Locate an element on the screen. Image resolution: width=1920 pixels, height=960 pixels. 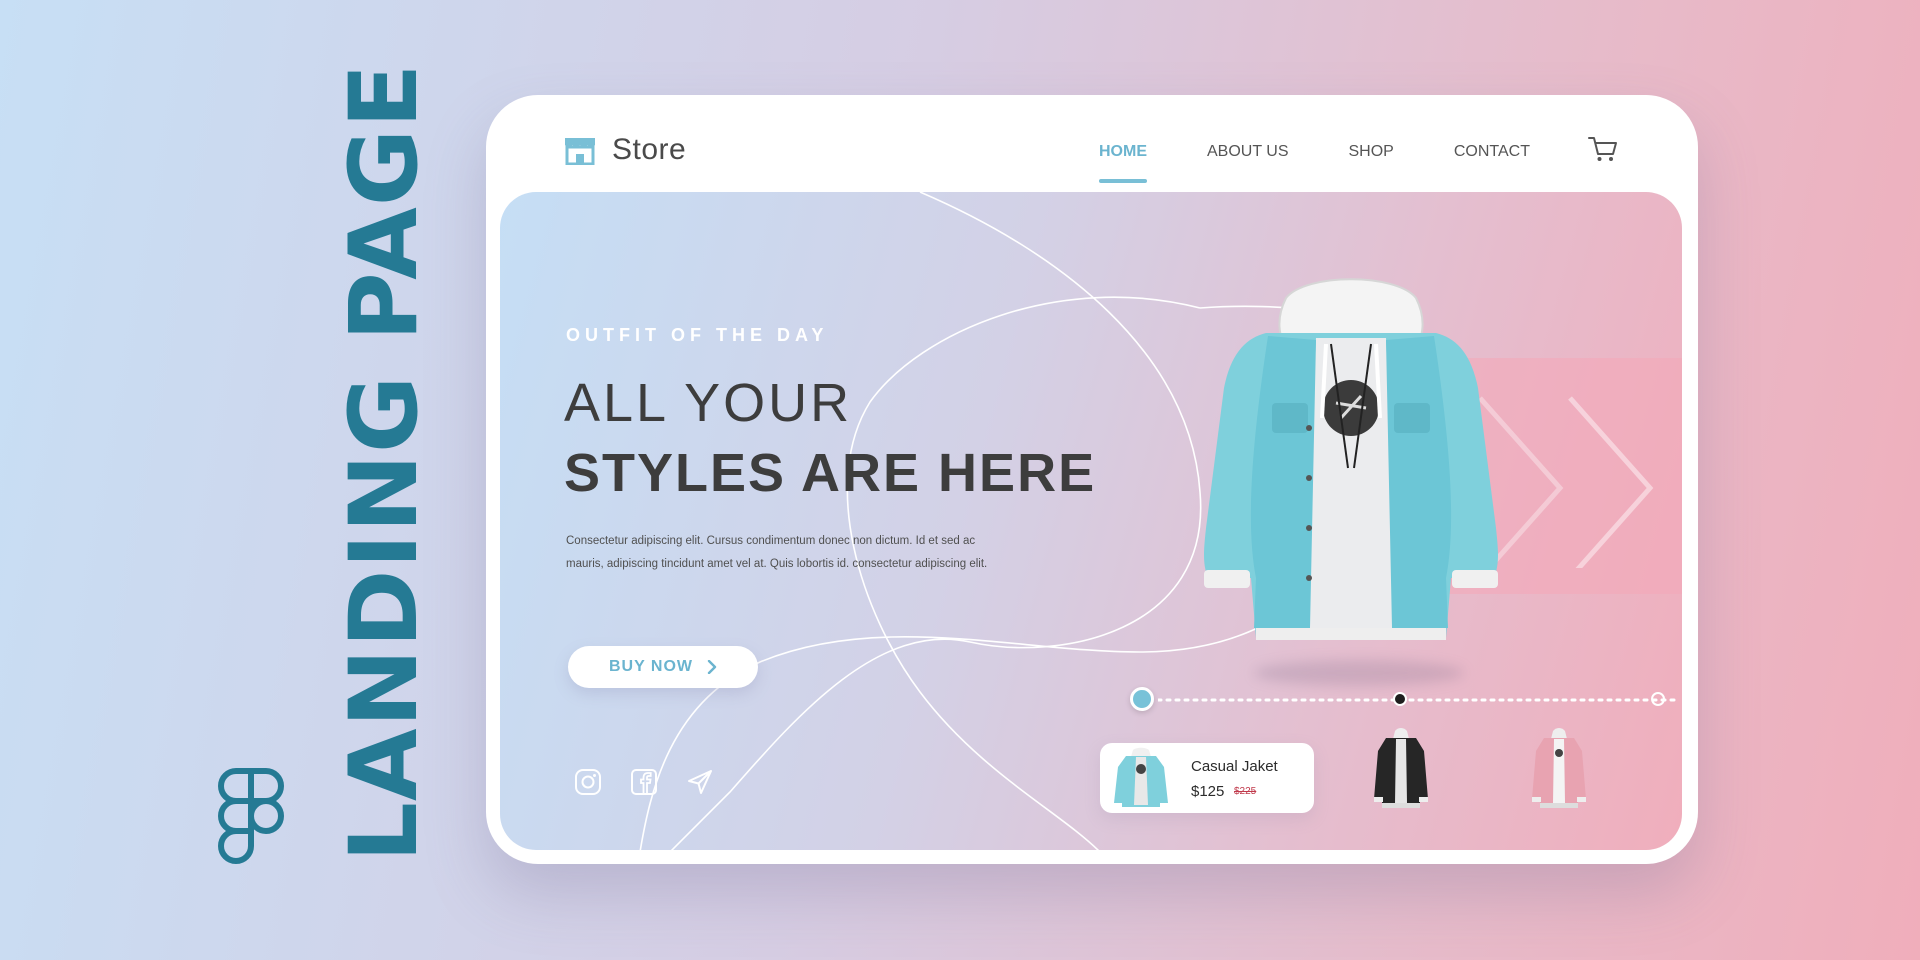
product-thumb-blue is located at coordinates (1141, 777).